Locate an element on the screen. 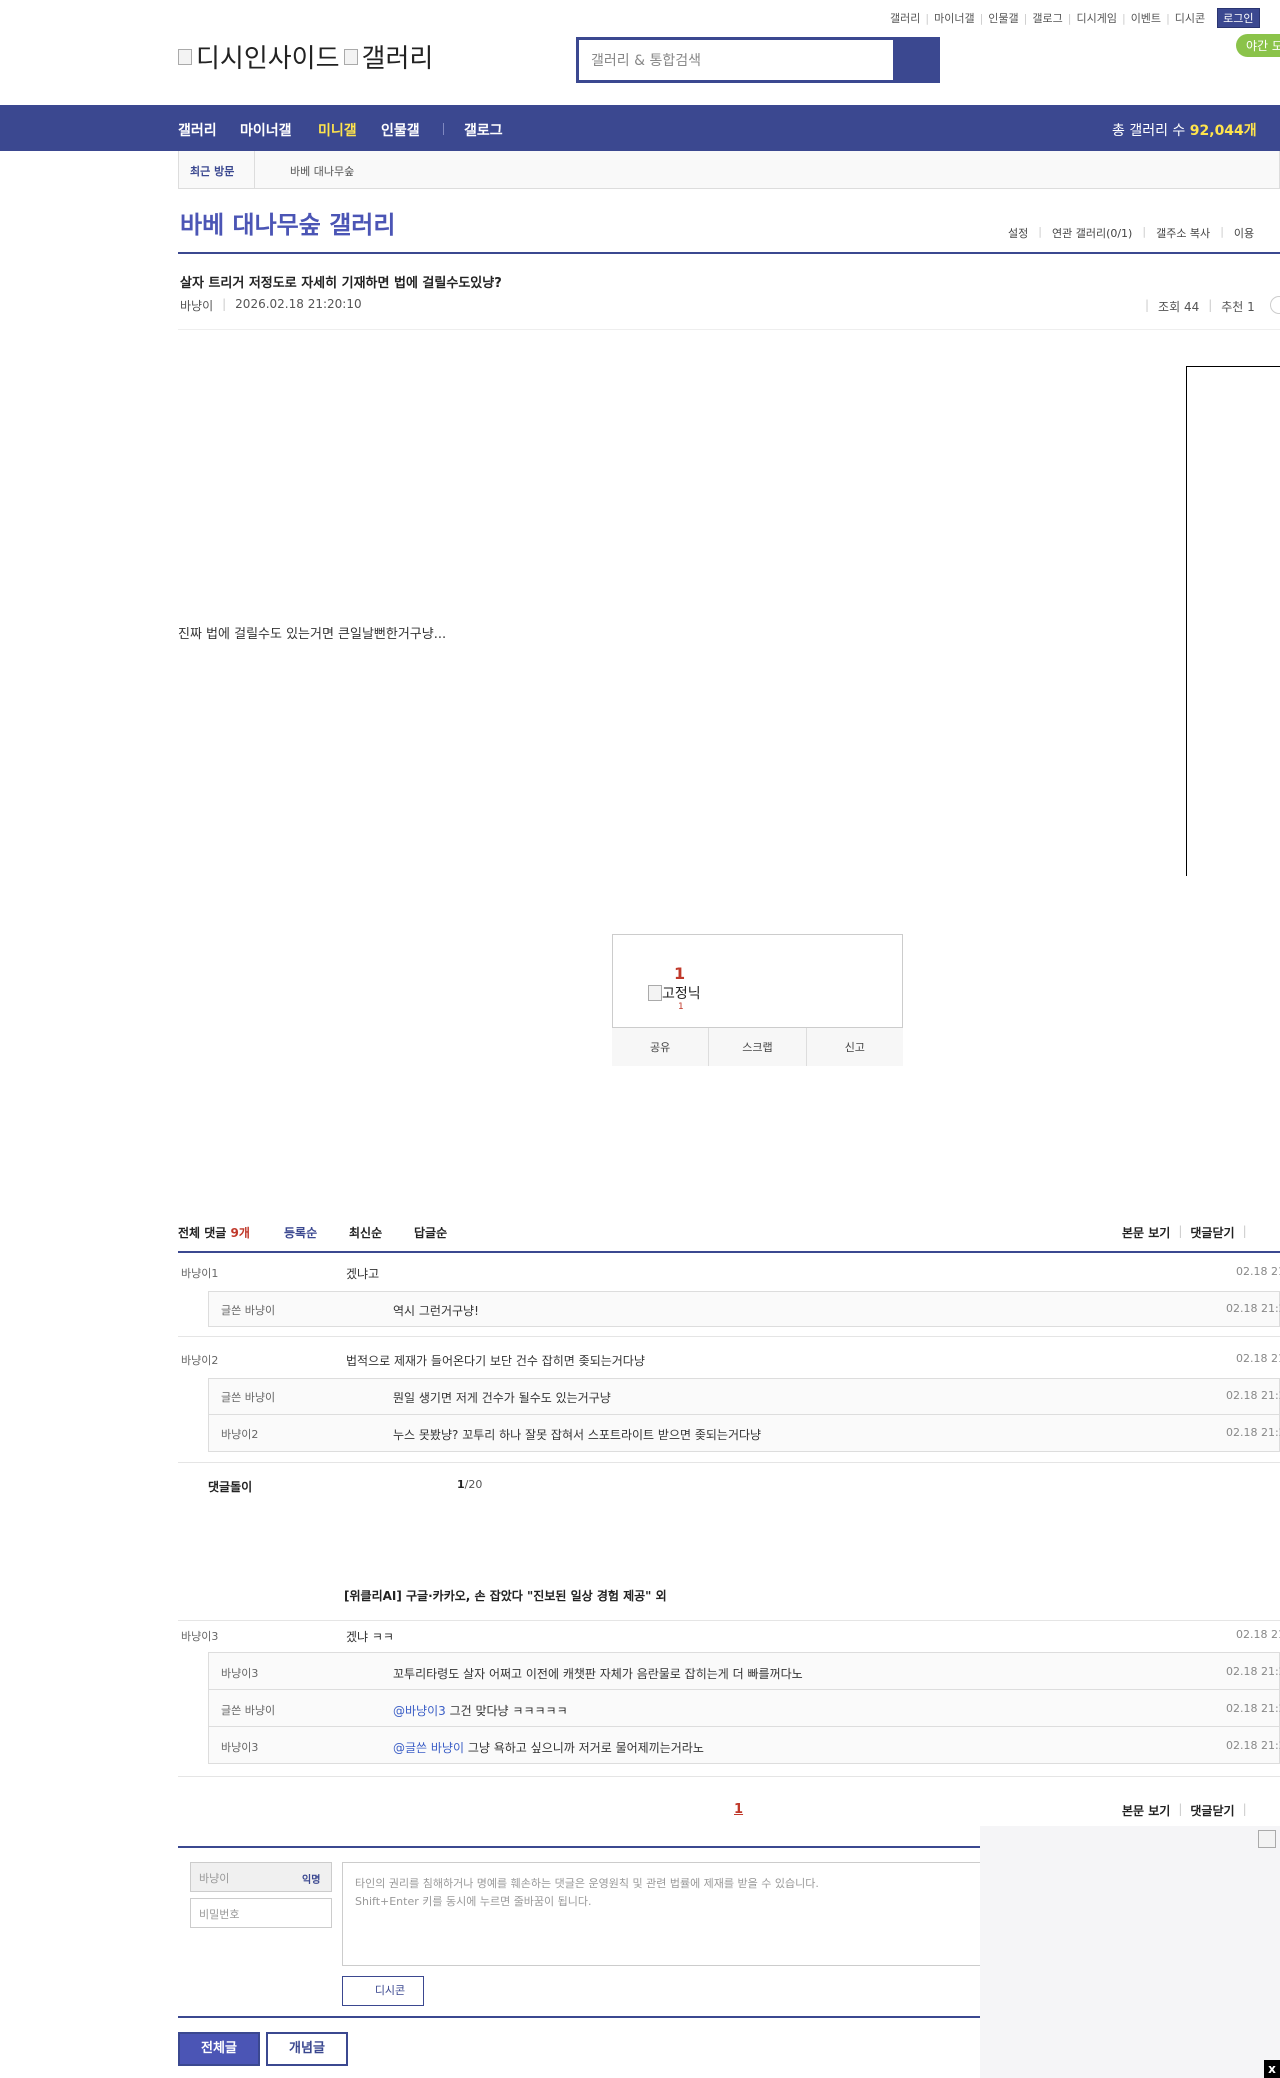 The image size is (1280, 2078). nav-gallery: 갤러리 is located at coordinates (197, 130).